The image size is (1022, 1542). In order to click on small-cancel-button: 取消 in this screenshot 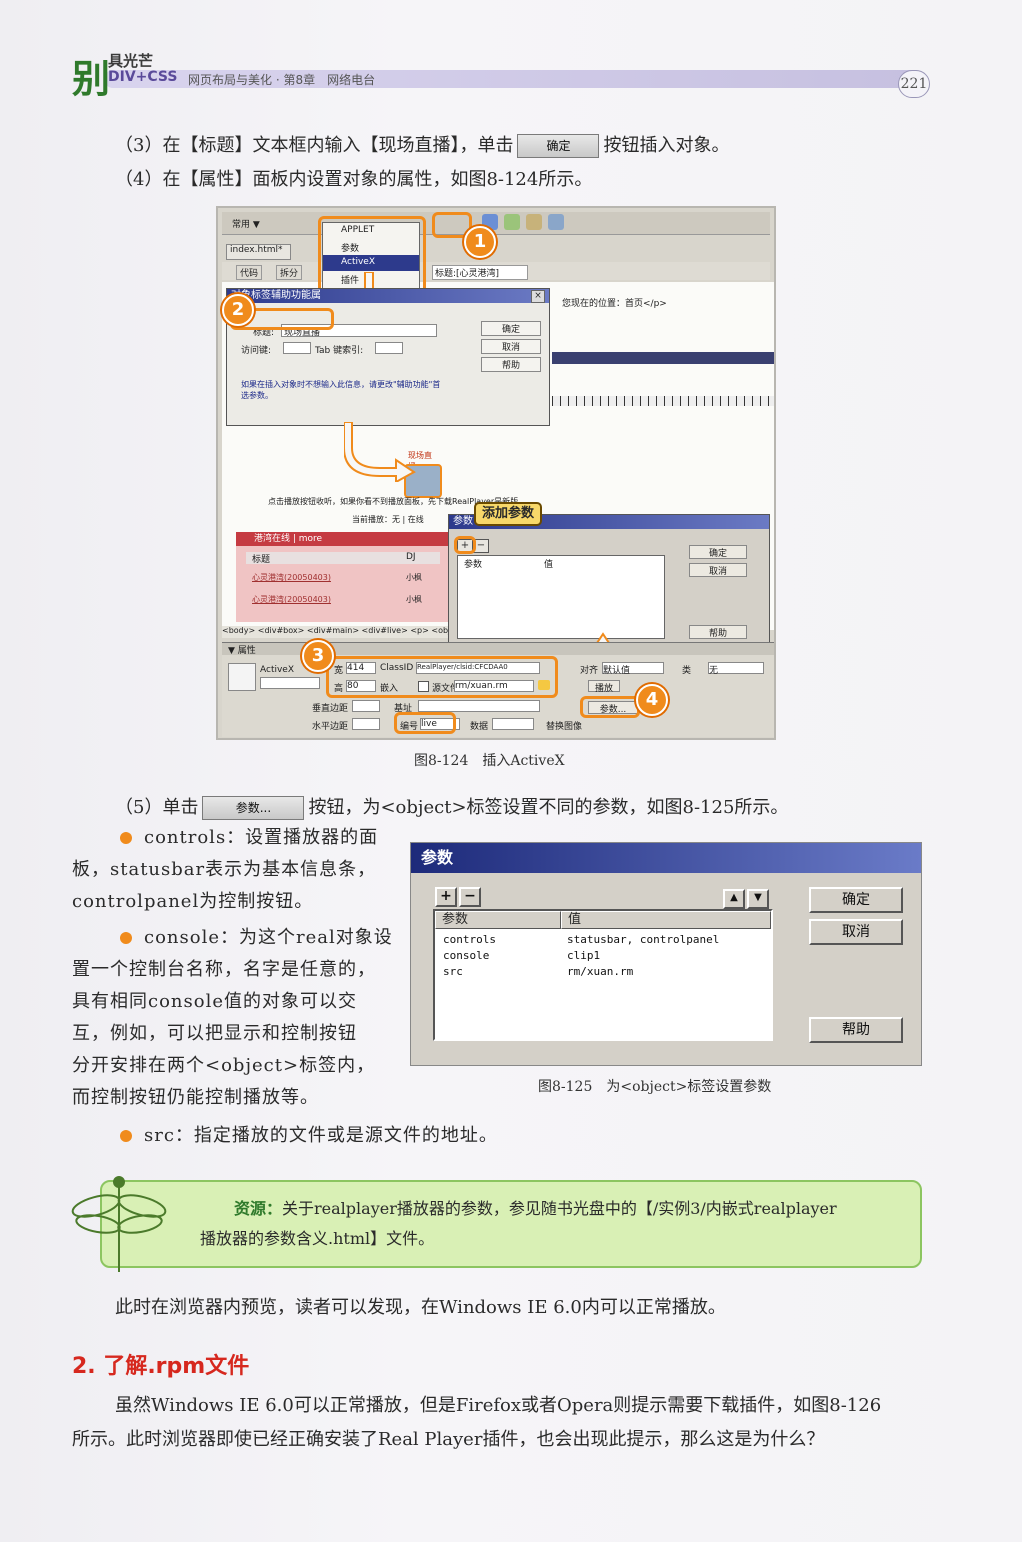, I will do `click(718, 570)`.